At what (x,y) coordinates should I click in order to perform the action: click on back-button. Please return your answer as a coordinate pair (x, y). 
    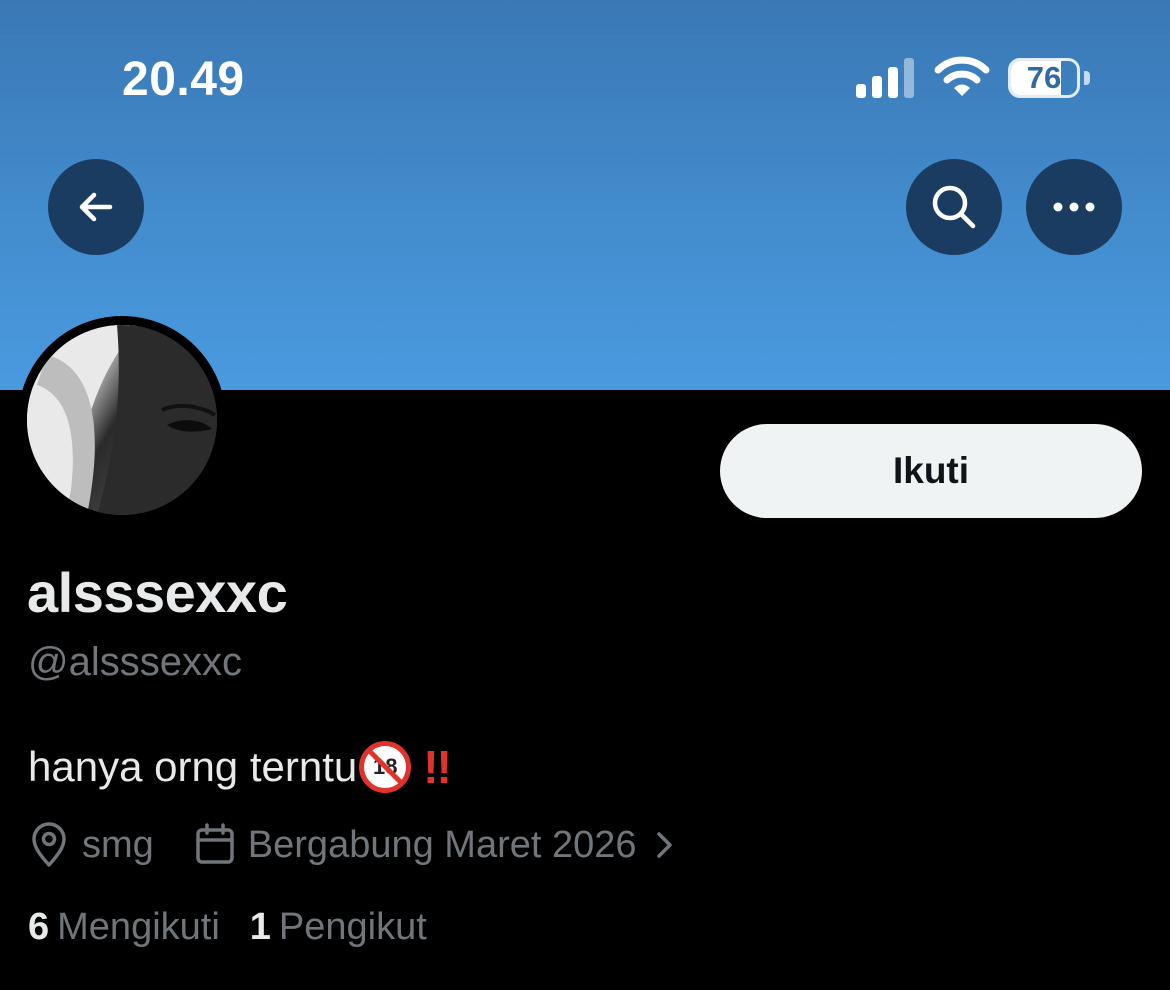
    Looking at the image, I should click on (96, 207).